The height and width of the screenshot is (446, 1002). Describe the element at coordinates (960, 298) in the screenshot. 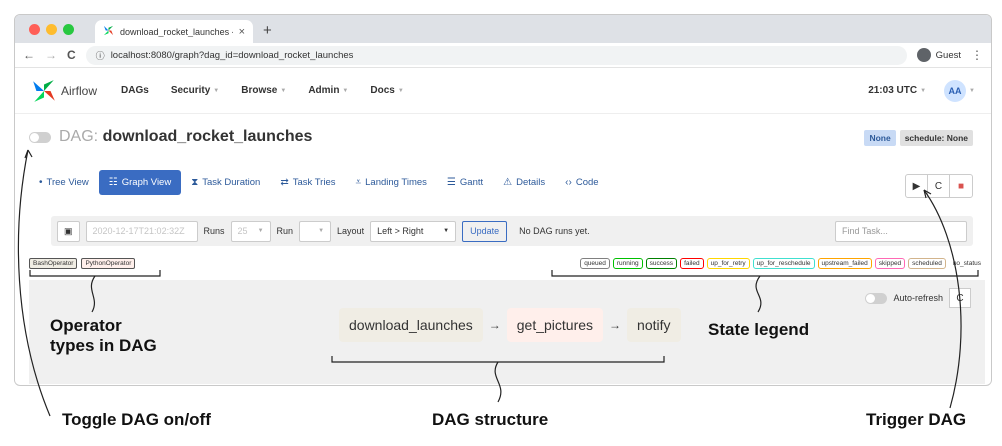

I see `graph-refresh-button: C` at that location.